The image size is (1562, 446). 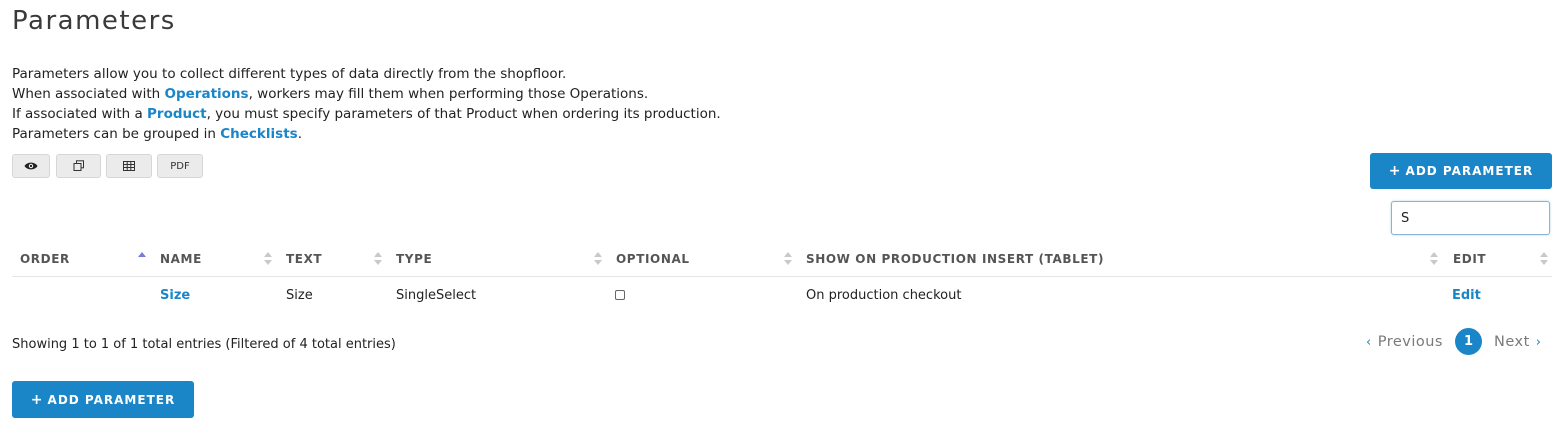 I want to click on intro-line-4-text: Parameters can be grouped in, so click(x=116, y=134).